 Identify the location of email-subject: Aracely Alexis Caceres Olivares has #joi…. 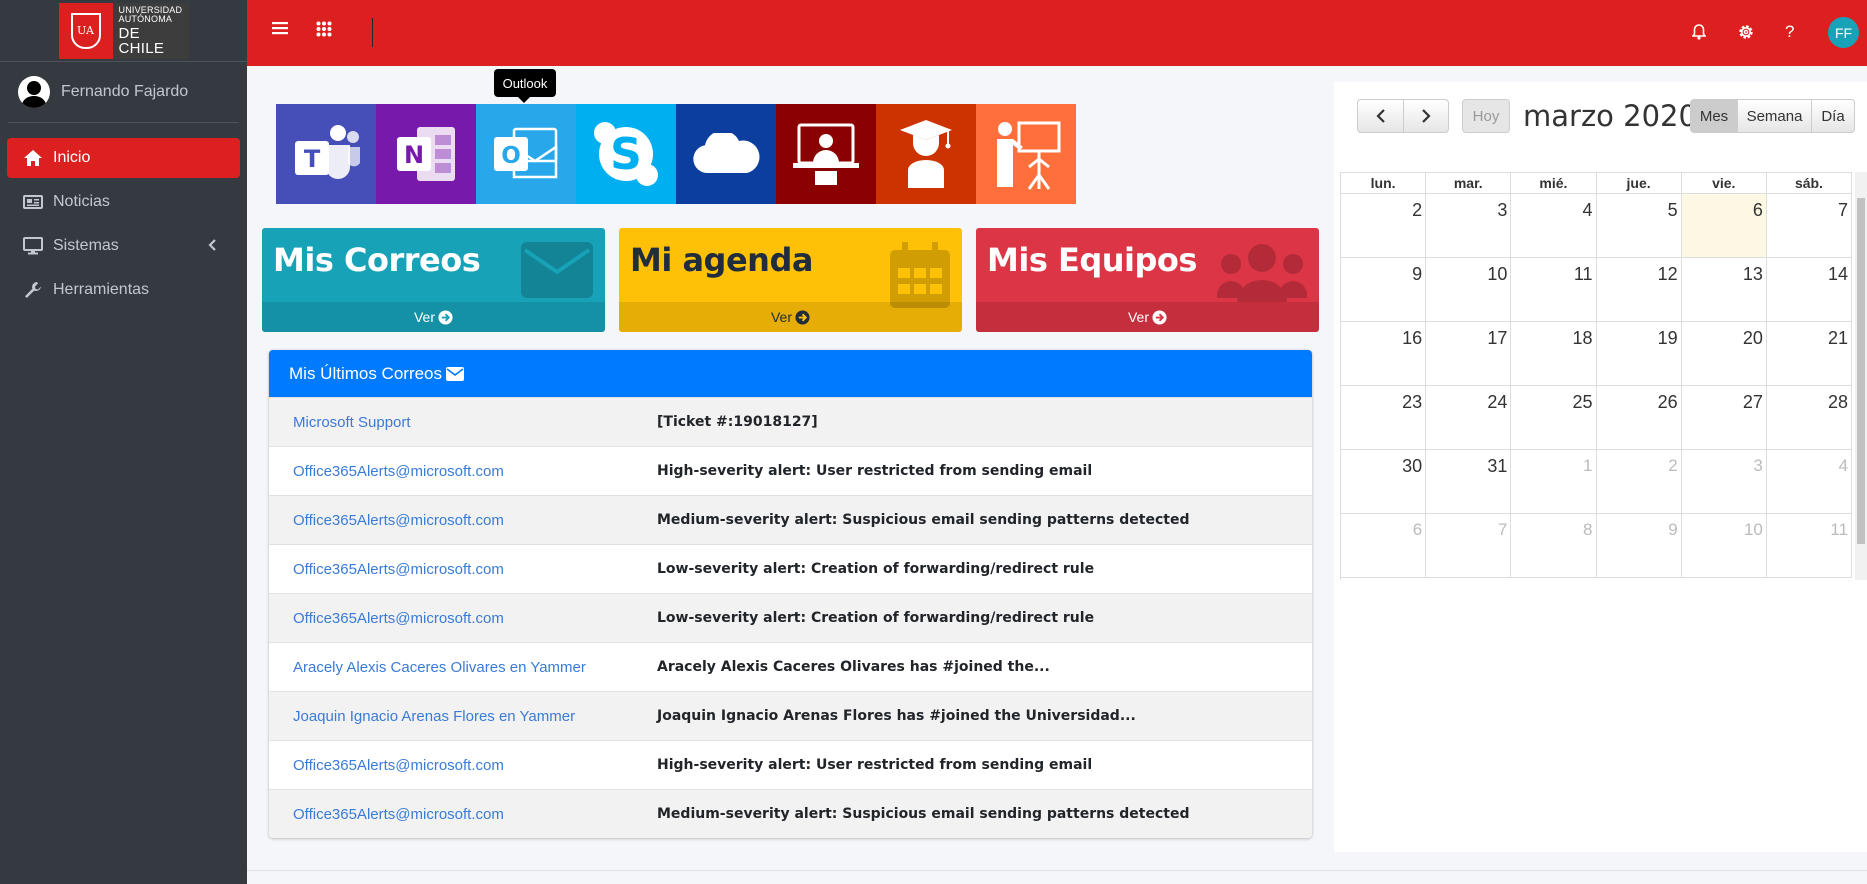
(853, 667).